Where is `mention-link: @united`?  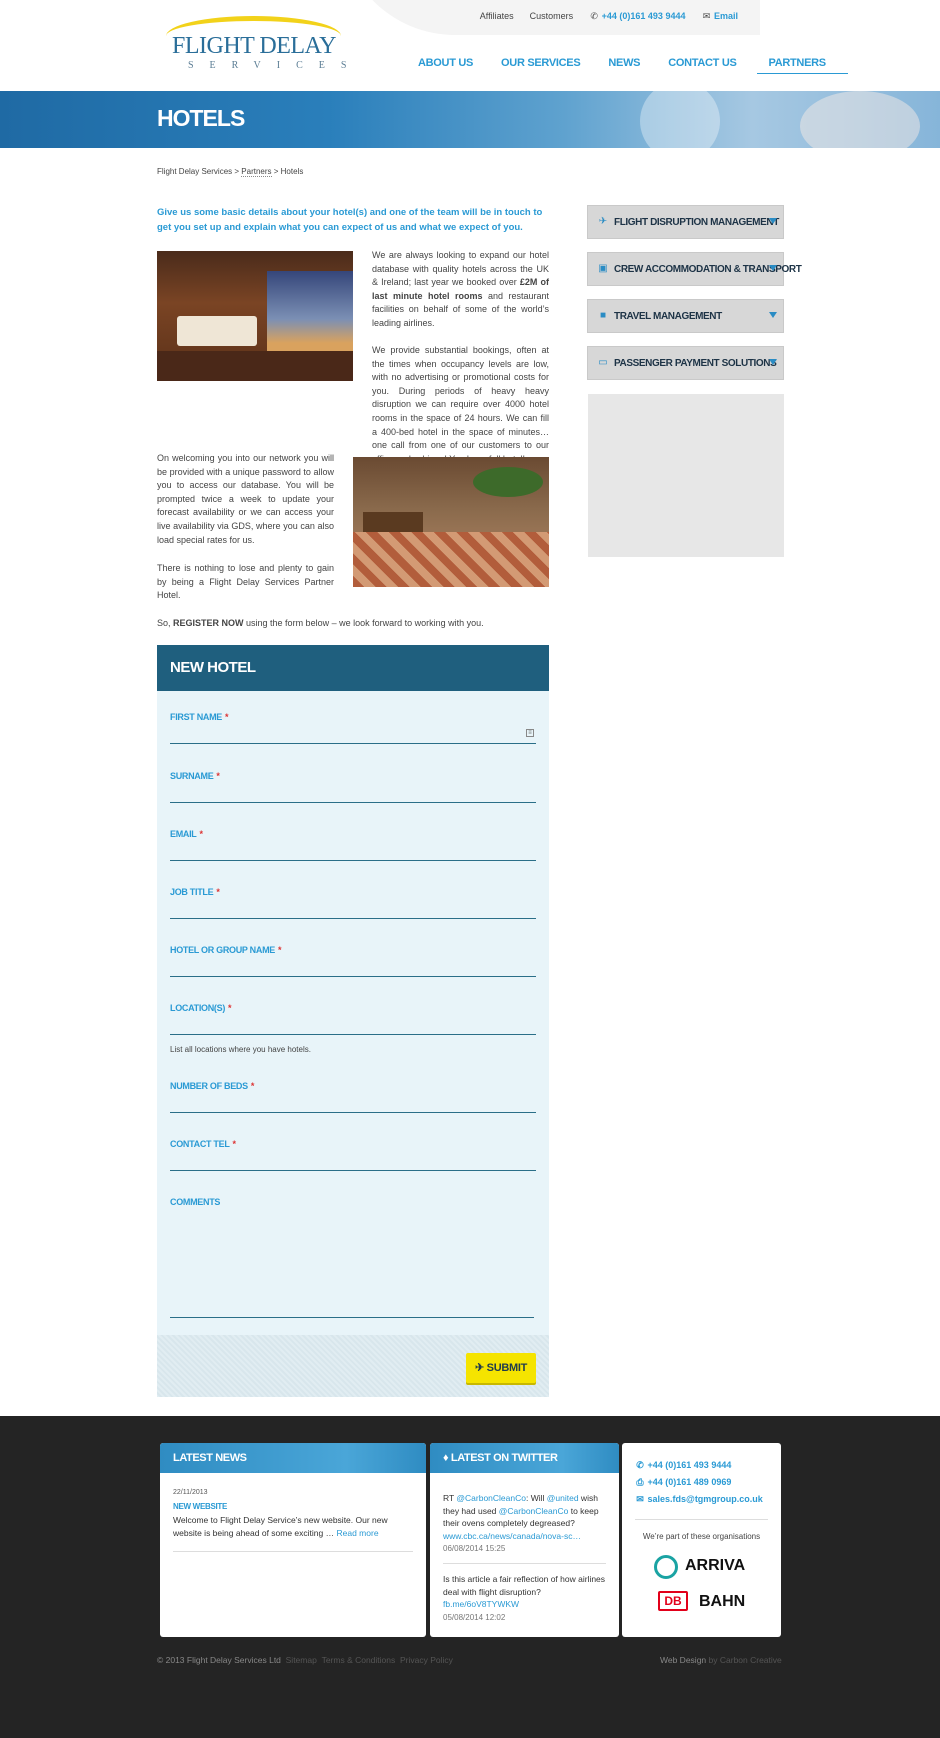 mention-link: @united is located at coordinates (563, 1498).